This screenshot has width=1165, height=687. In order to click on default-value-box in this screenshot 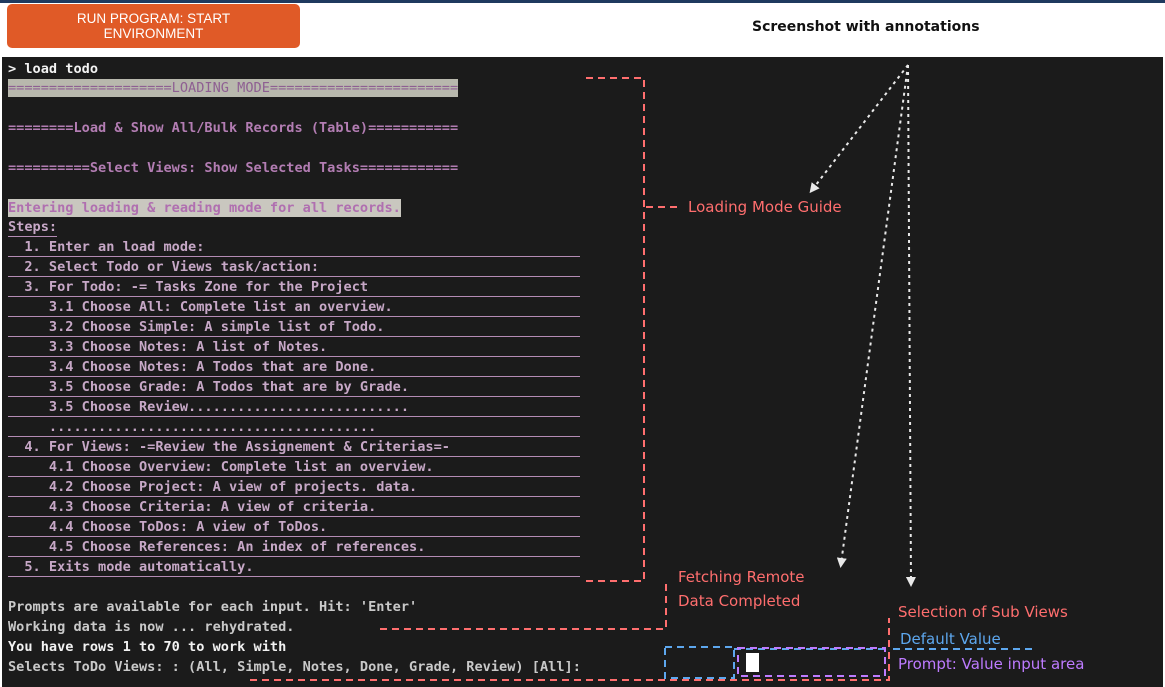, I will do `click(699, 662)`.